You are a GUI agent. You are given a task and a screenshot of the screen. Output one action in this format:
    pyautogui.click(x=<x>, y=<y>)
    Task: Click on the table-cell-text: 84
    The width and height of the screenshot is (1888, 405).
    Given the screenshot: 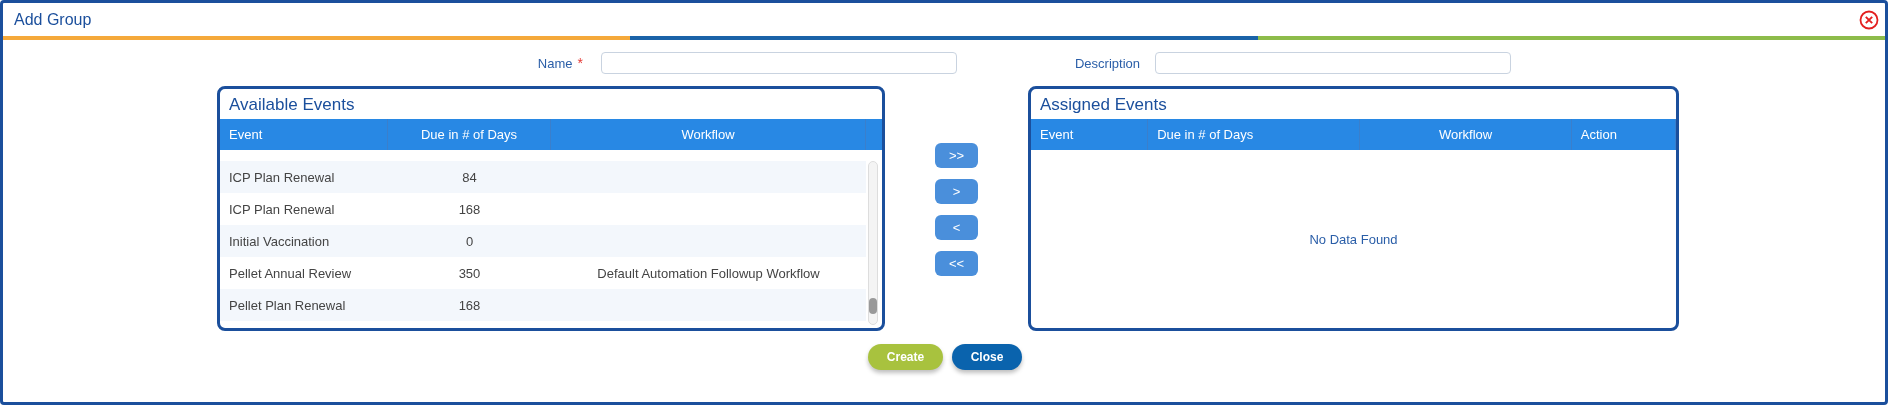 What is the action you would take?
    pyautogui.click(x=469, y=177)
    